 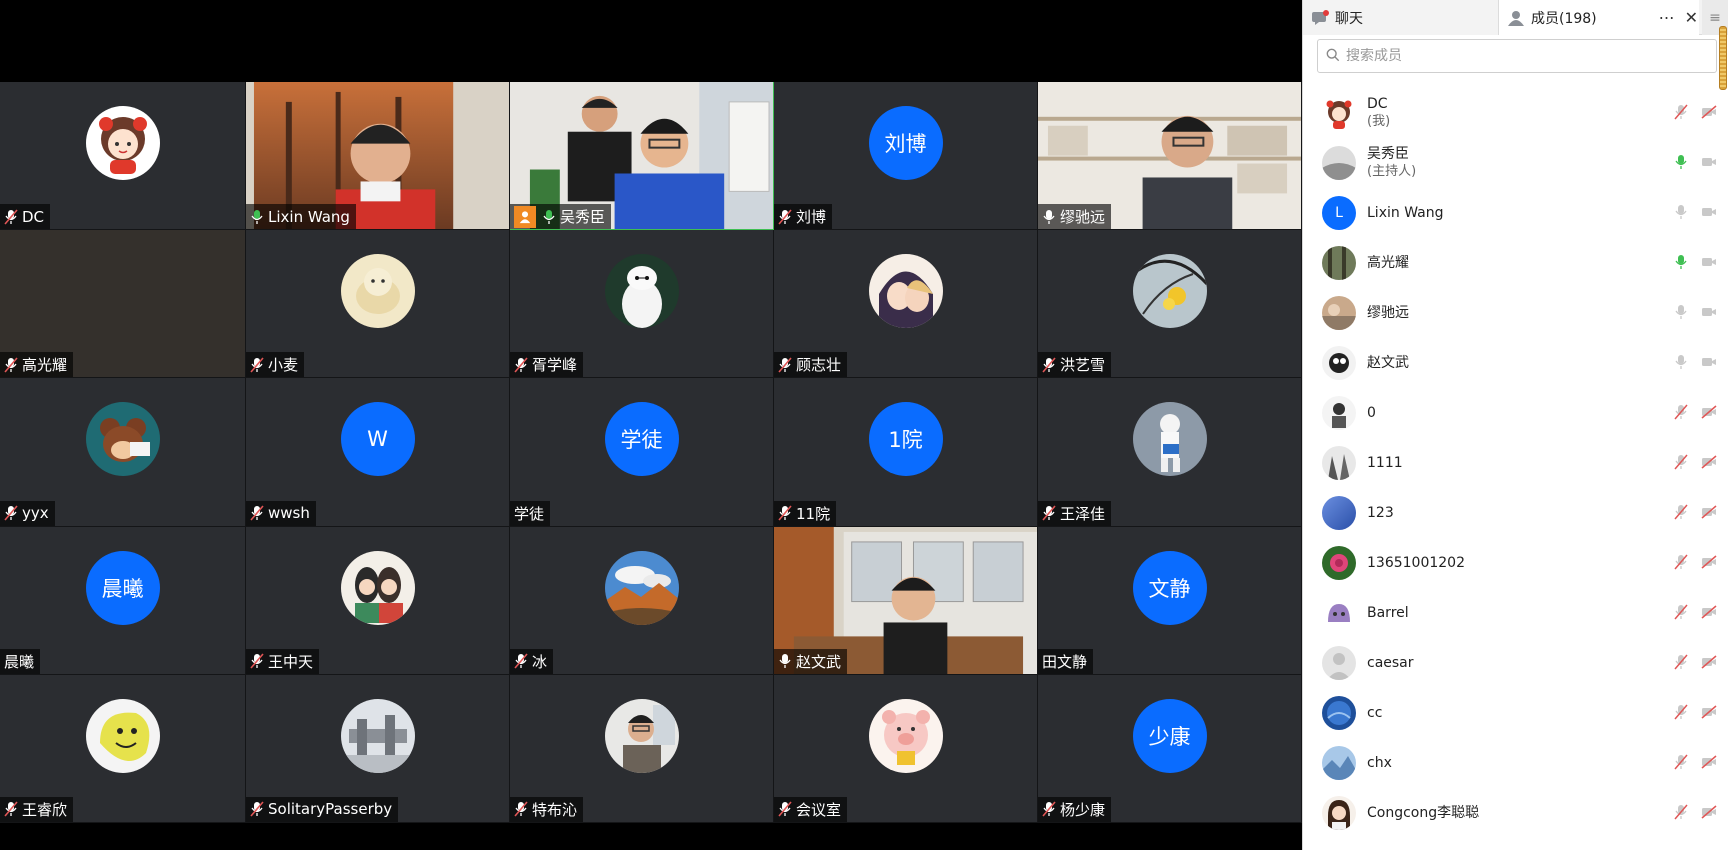 I want to click on video-tile-chenxi: 晨曦 晨曦, so click(x=123, y=600).